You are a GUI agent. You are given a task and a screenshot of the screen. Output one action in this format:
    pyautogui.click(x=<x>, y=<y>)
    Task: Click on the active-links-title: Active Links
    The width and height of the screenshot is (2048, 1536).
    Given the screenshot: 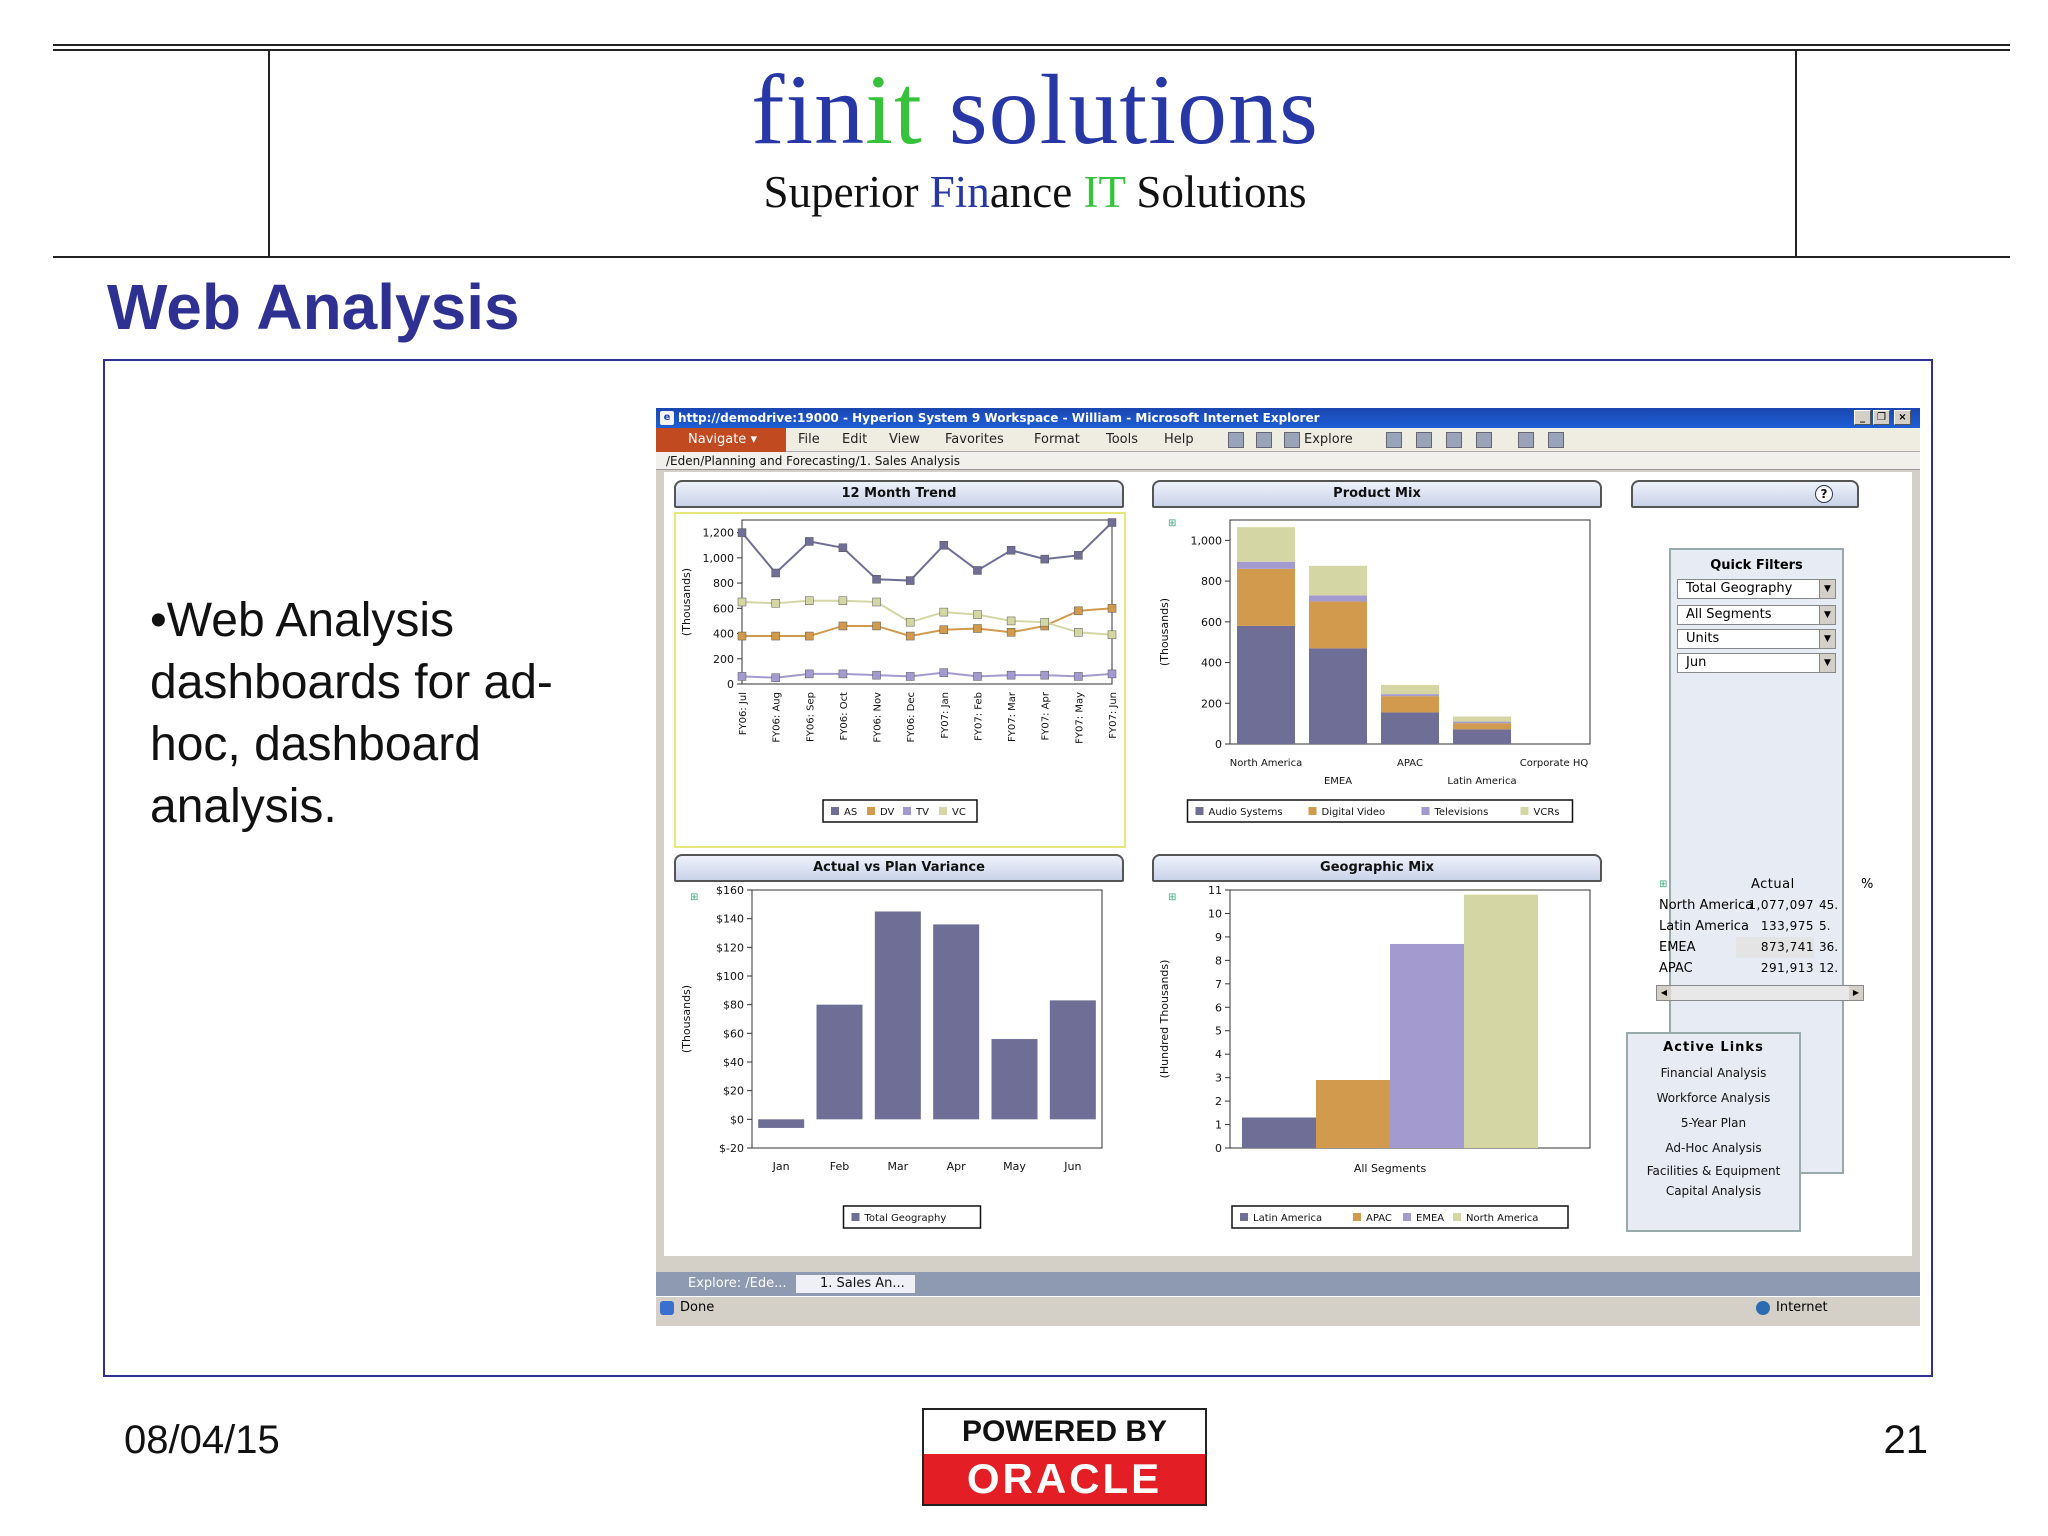 What is the action you would take?
    pyautogui.click(x=1713, y=1047)
    